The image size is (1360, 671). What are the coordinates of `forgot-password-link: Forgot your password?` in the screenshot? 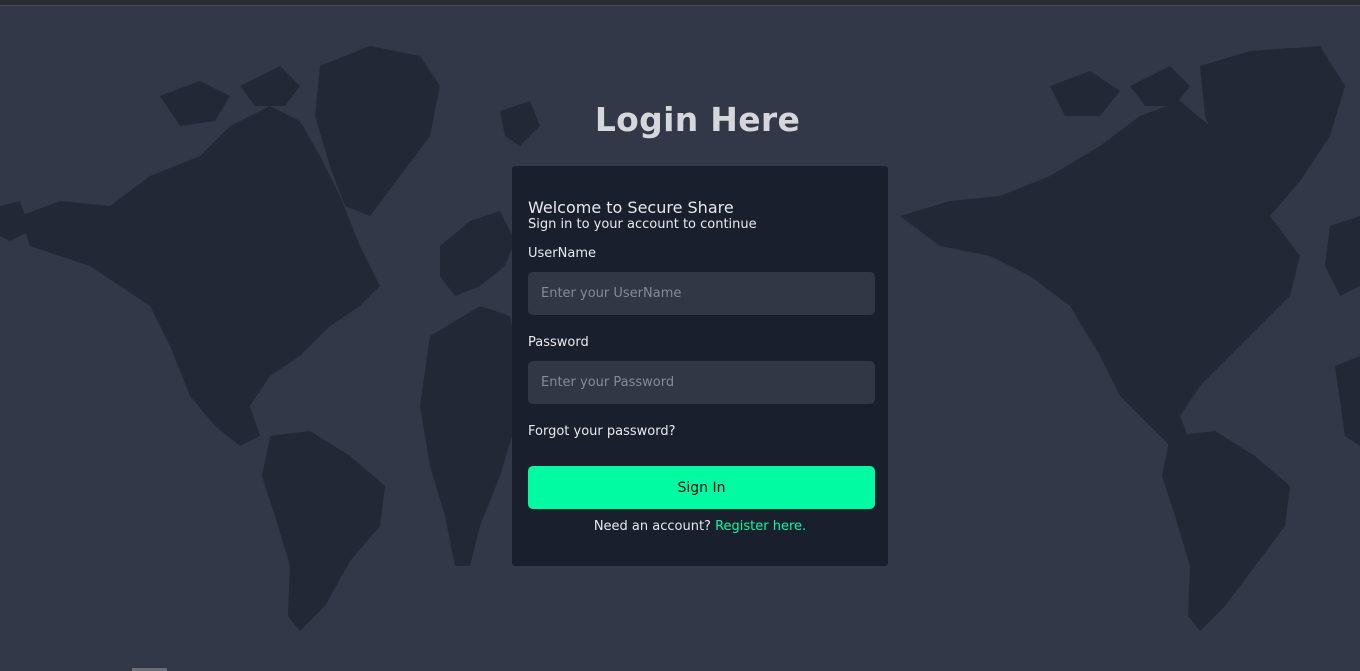 It's located at (602, 431).